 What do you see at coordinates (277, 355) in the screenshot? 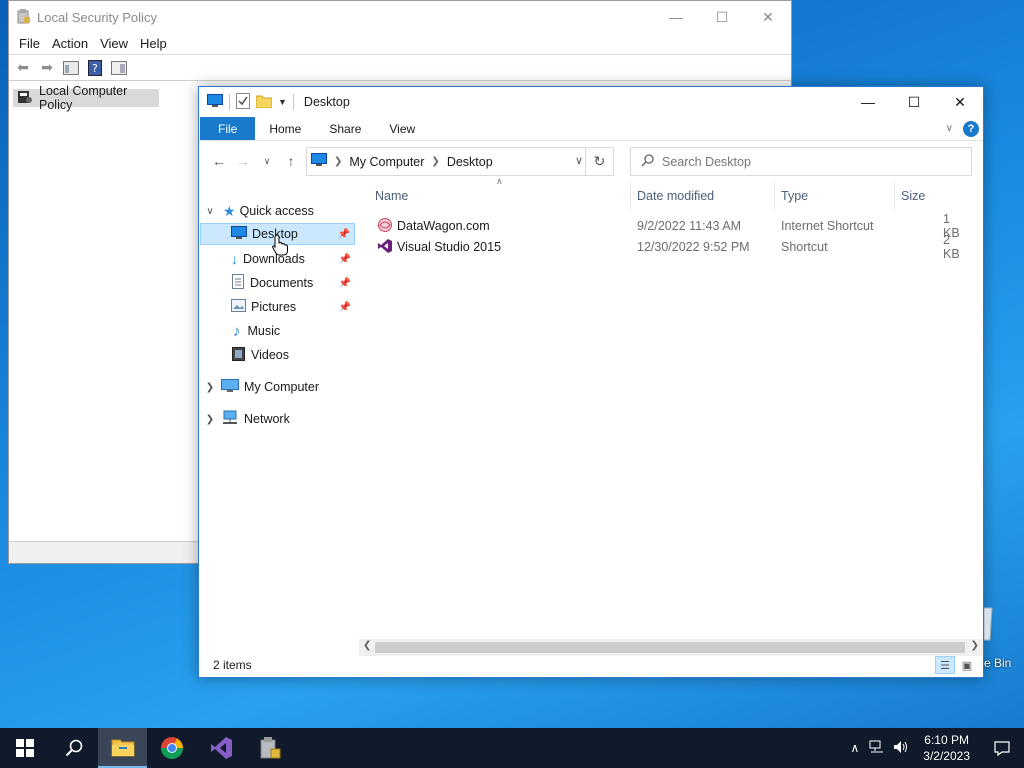
I see `nav-item-videos: Videos` at bounding box center [277, 355].